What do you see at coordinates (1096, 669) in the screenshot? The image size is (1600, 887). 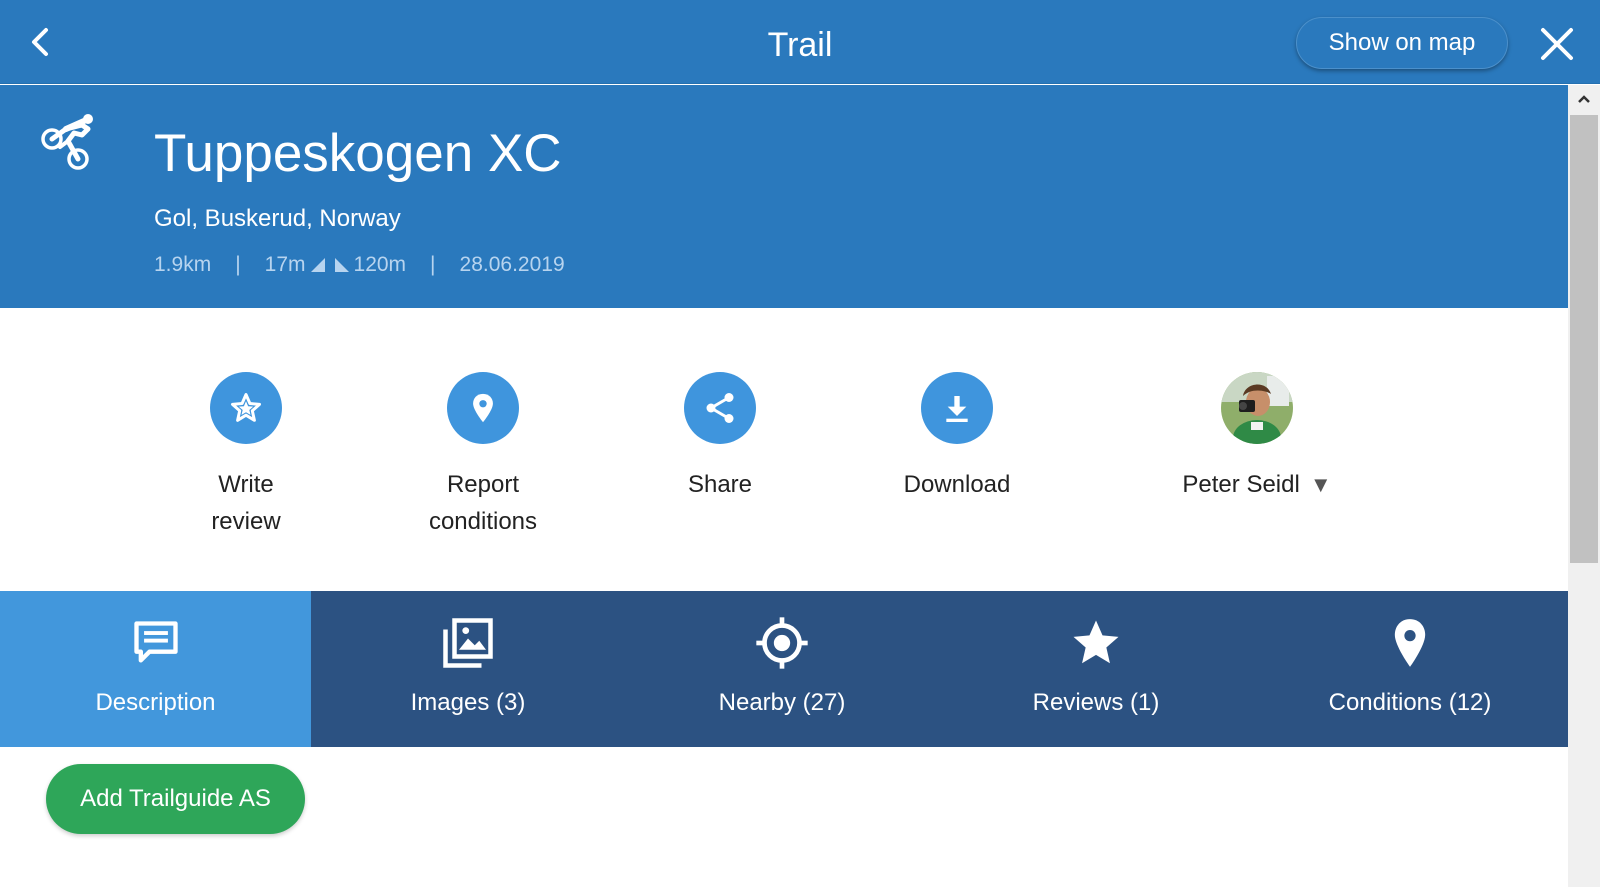 I see `tab-reviews: Reviews (1)` at bounding box center [1096, 669].